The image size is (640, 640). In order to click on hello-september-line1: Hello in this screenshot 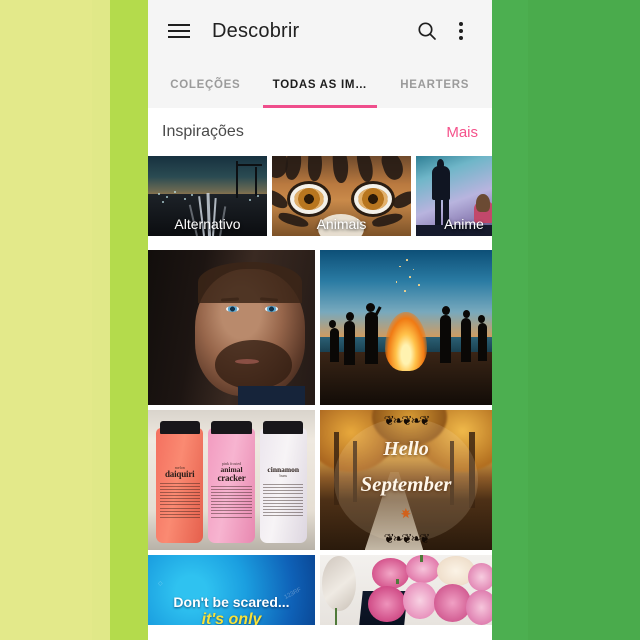, I will do `click(406, 449)`.